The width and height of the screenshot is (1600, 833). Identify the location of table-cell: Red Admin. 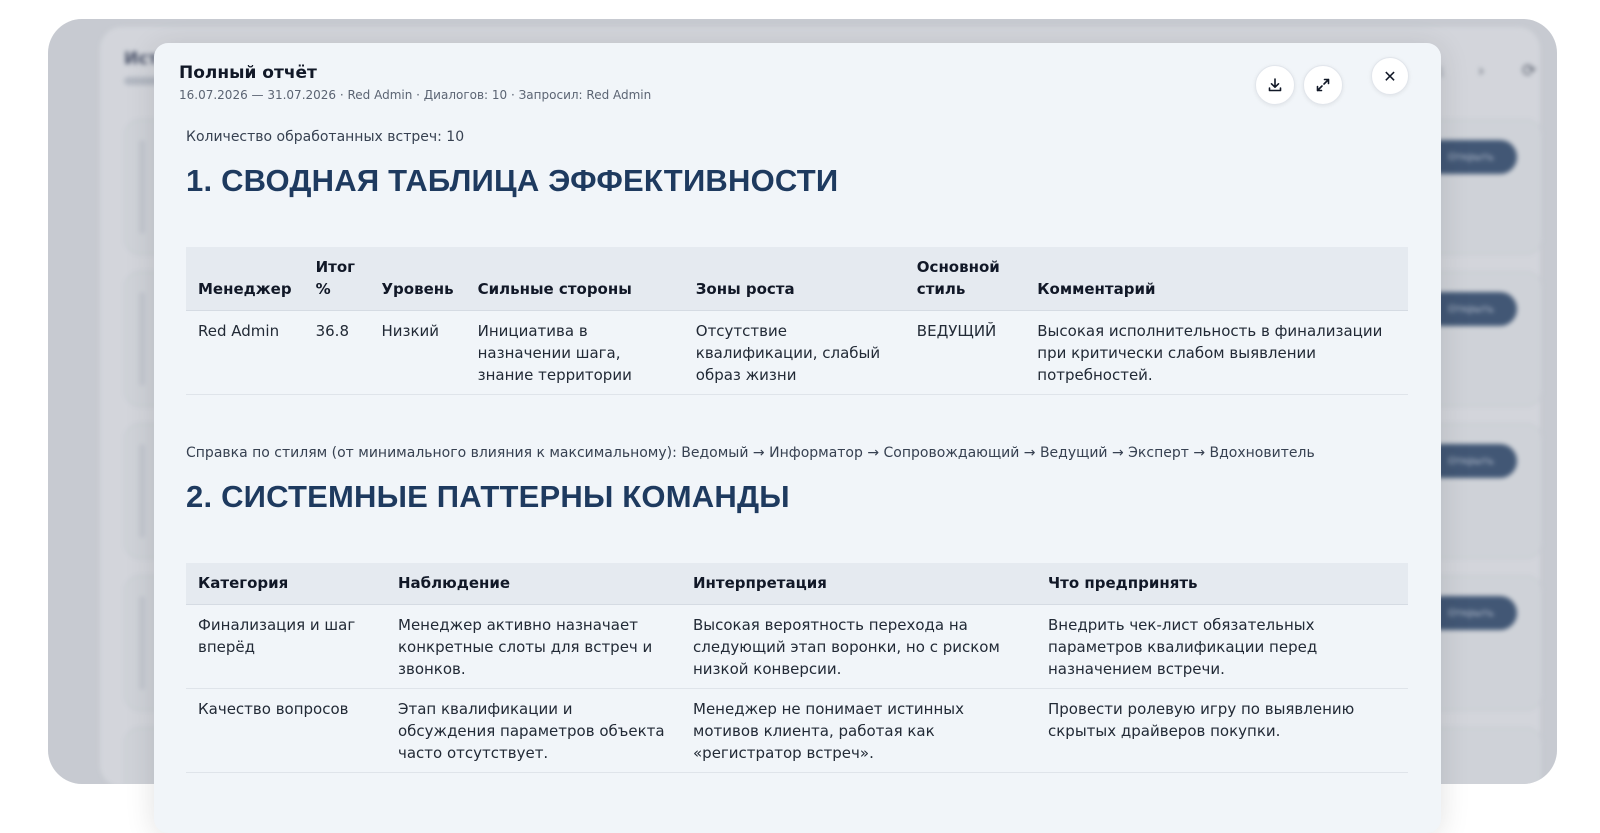
(245, 352).